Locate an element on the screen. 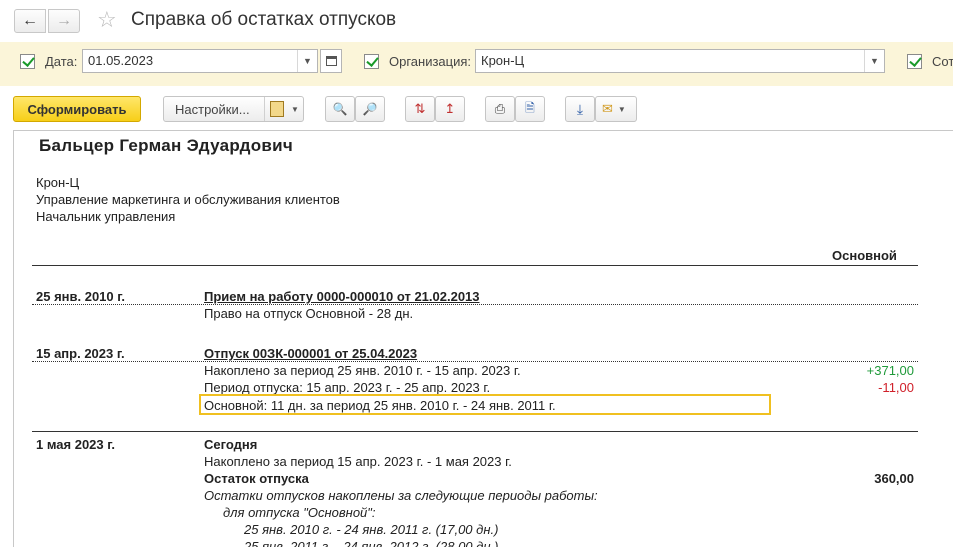 Image resolution: width=953 pixels, height=547 pixels. employee-name: Бальцер Герман Эдуардович is located at coordinates (166, 145).